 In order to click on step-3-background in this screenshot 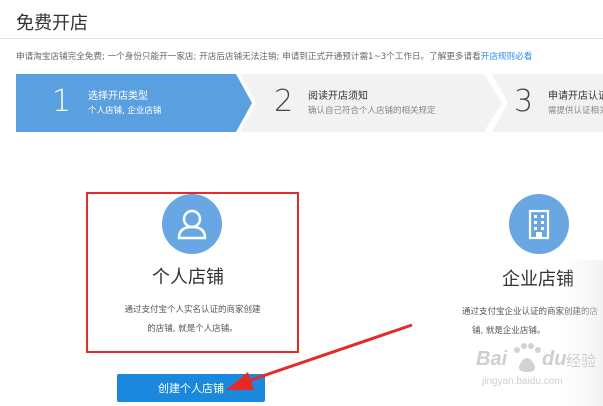, I will do `click(547, 103)`.